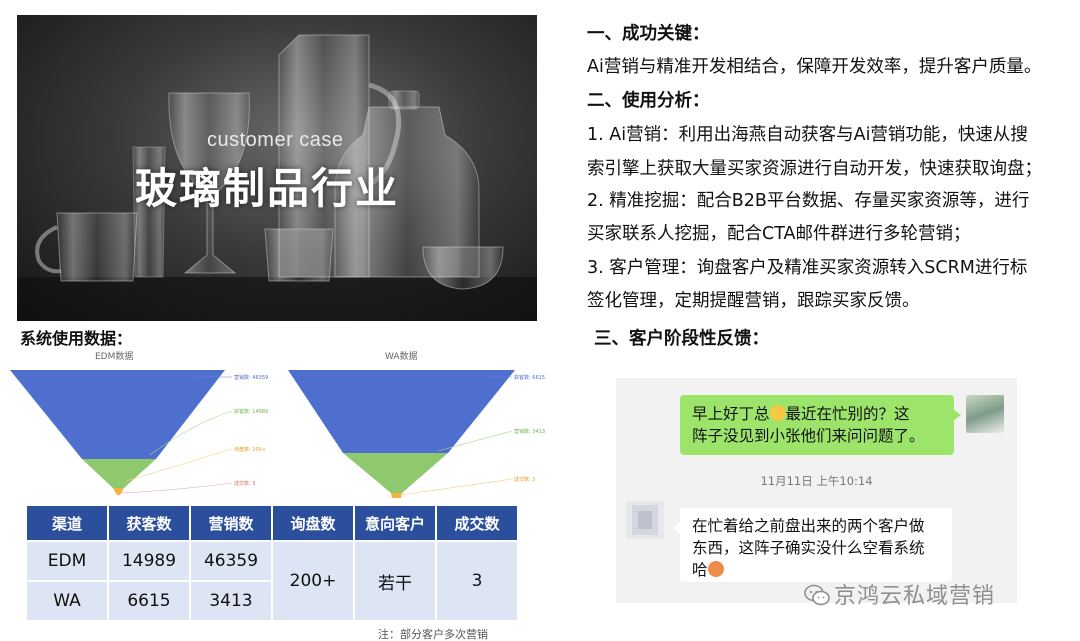 The height and width of the screenshot is (641, 1080). I want to click on chat-message-sent: 早上好丁总 最近在忙别的？这 阵子没见到小张他们来问问题了。, so click(820, 425).